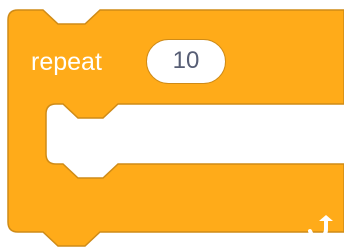  What do you see at coordinates (186, 61) in the screenshot?
I see `repeat-count-input: 10` at bounding box center [186, 61].